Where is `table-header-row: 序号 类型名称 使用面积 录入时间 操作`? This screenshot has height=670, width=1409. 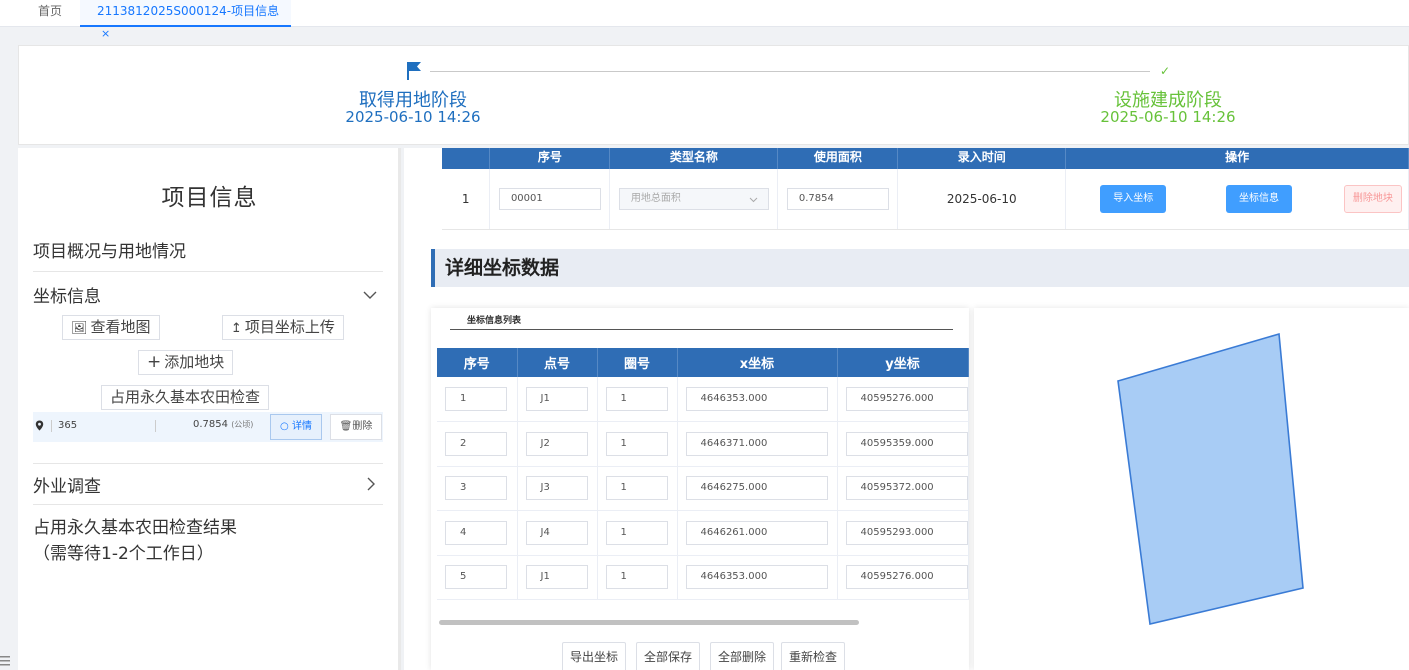
table-header-row: 序号 类型名称 使用面积 录入时间 操作 is located at coordinates (925, 158).